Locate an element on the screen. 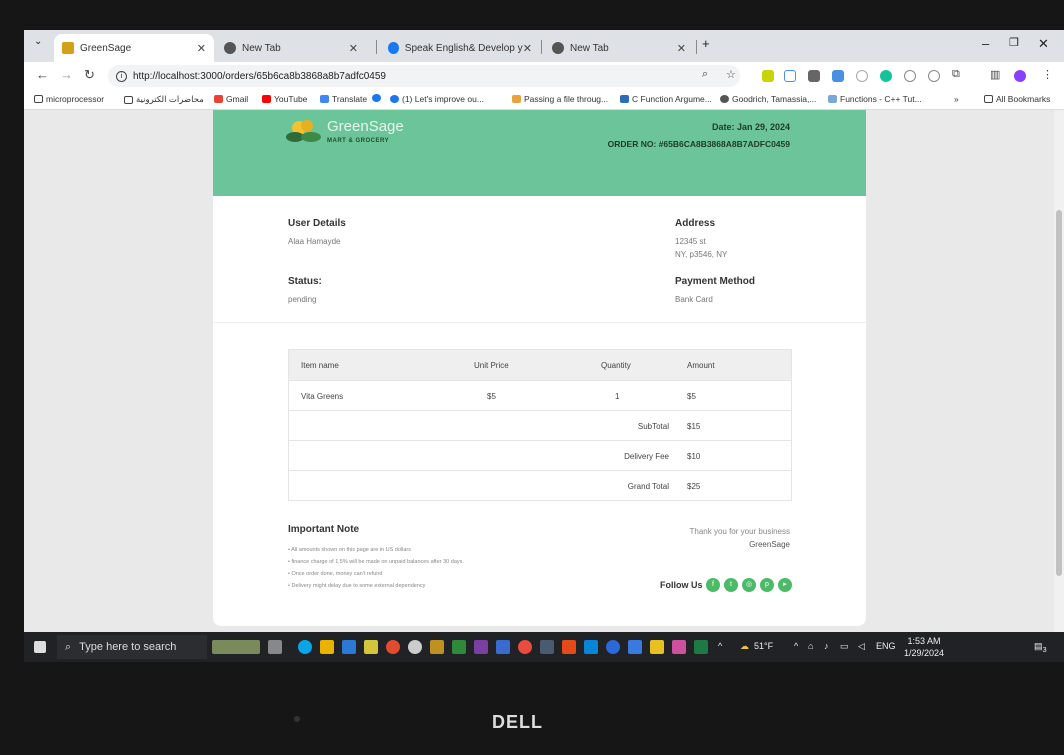 Image resolution: width=1064 pixels, height=755 pixels. tab-new-tab-2: New Tab ✕ is located at coordinates (619, 48).